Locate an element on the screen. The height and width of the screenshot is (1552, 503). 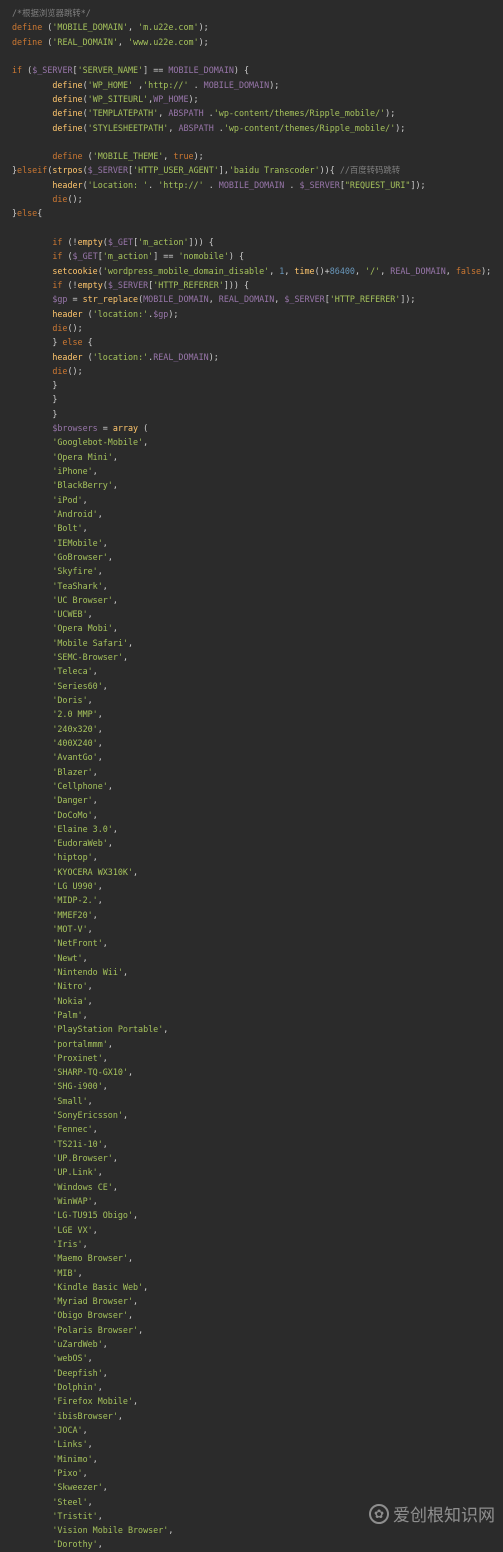
code-line: 'Proxinet', is located at coordinates (251, 1058).